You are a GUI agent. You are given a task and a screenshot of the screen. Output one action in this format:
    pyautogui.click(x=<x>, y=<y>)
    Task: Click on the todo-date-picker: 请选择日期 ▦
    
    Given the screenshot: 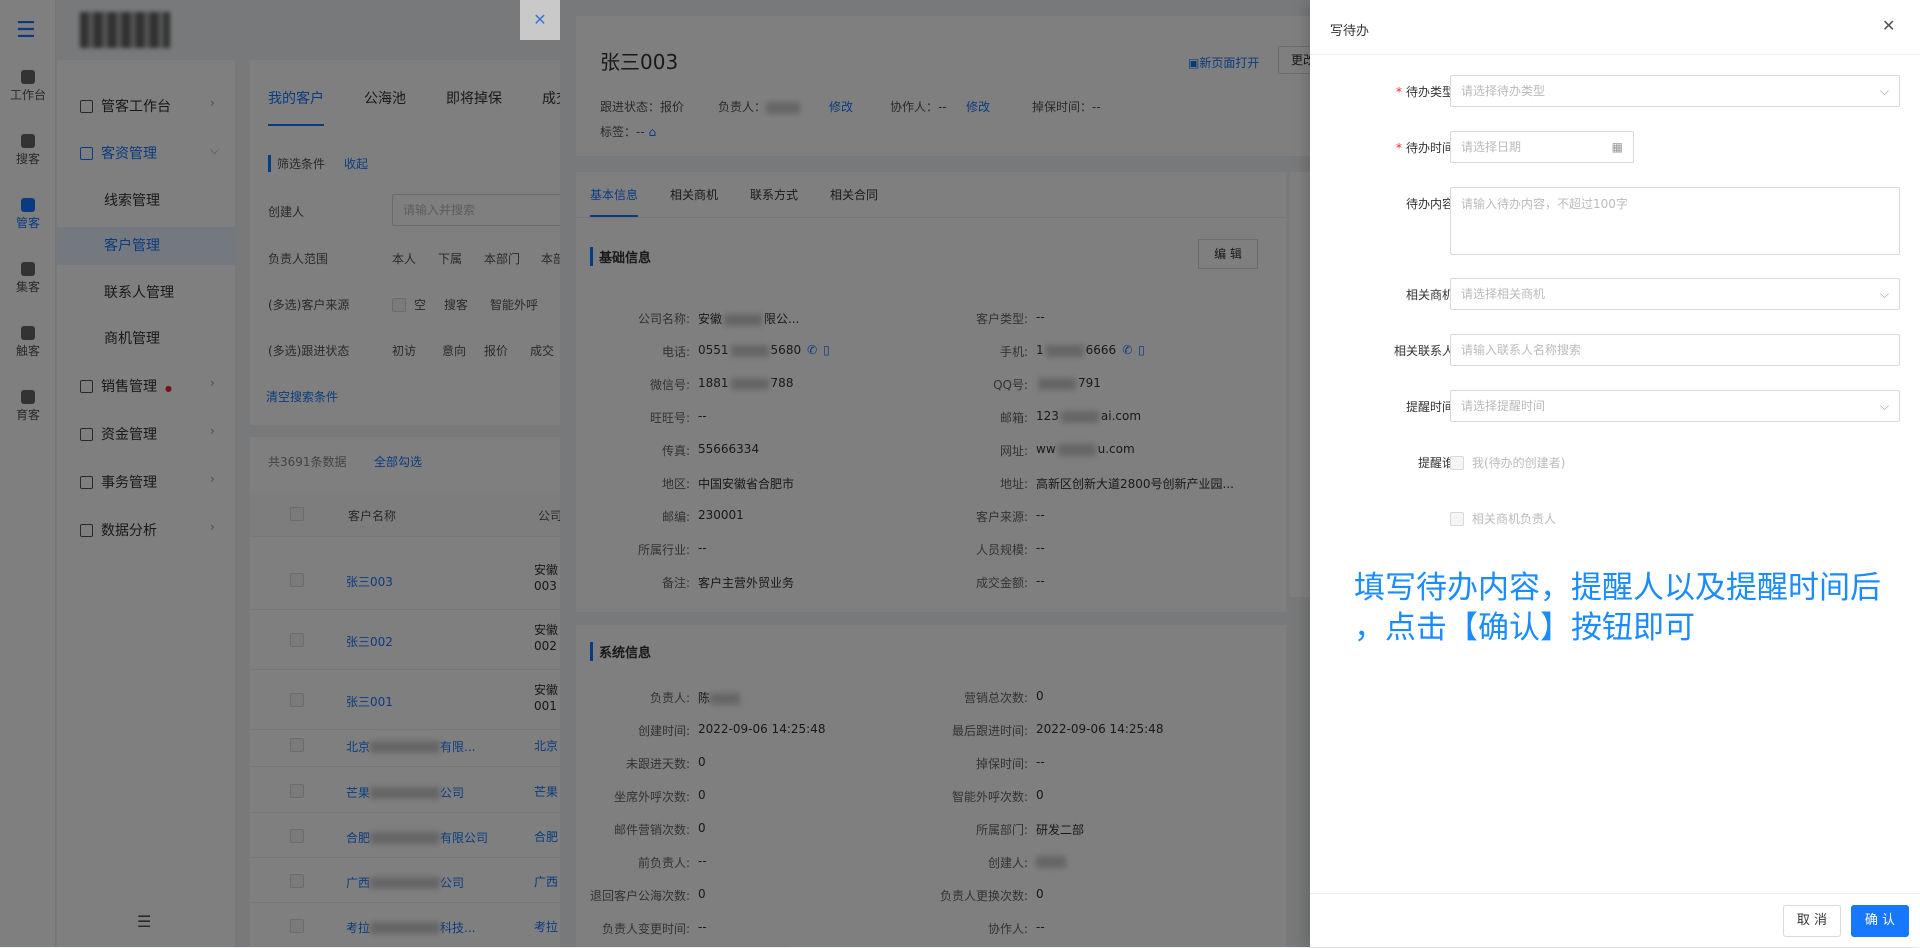 What is the action you would take?
    pyautogui.click(x=1542, y=147)
    